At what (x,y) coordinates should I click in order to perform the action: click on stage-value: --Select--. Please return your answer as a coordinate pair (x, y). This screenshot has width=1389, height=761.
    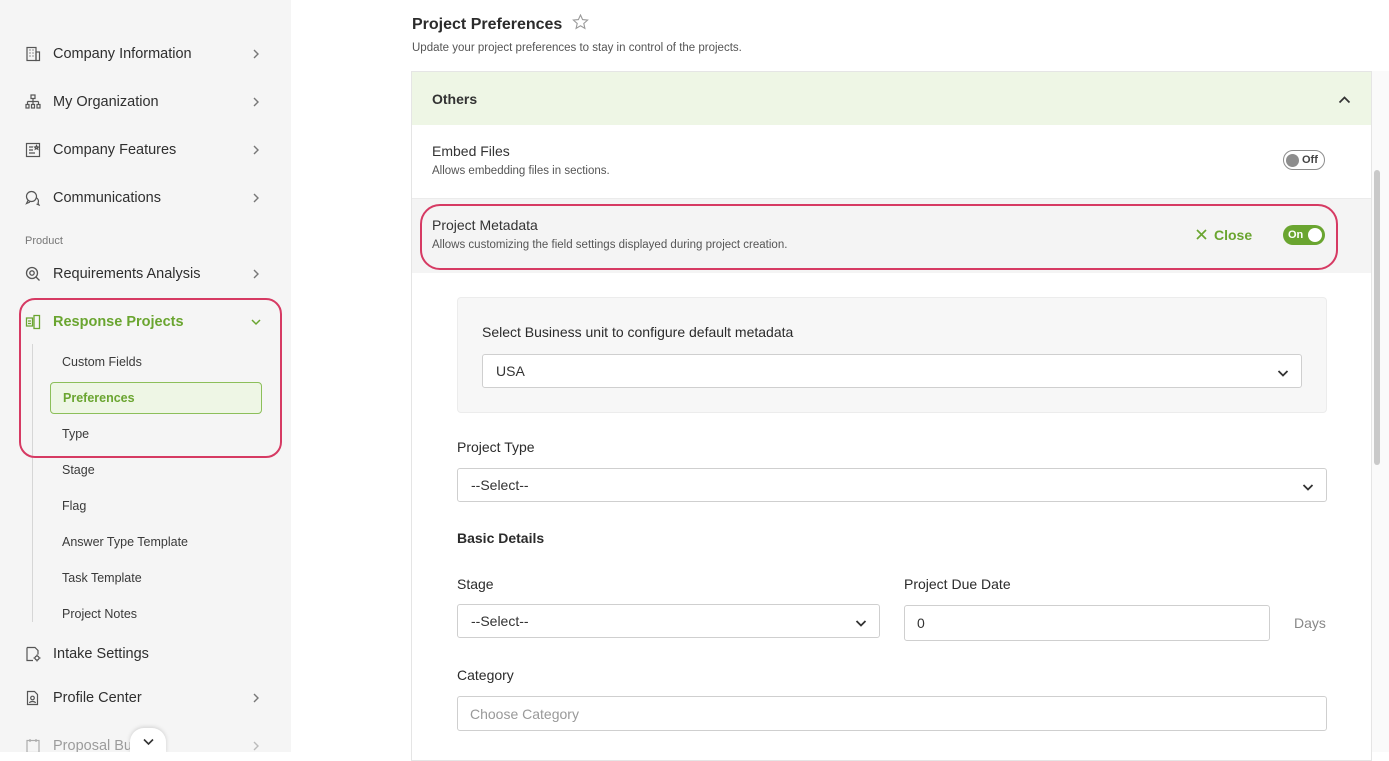
    Looking at the image, I should click on (500, 621).